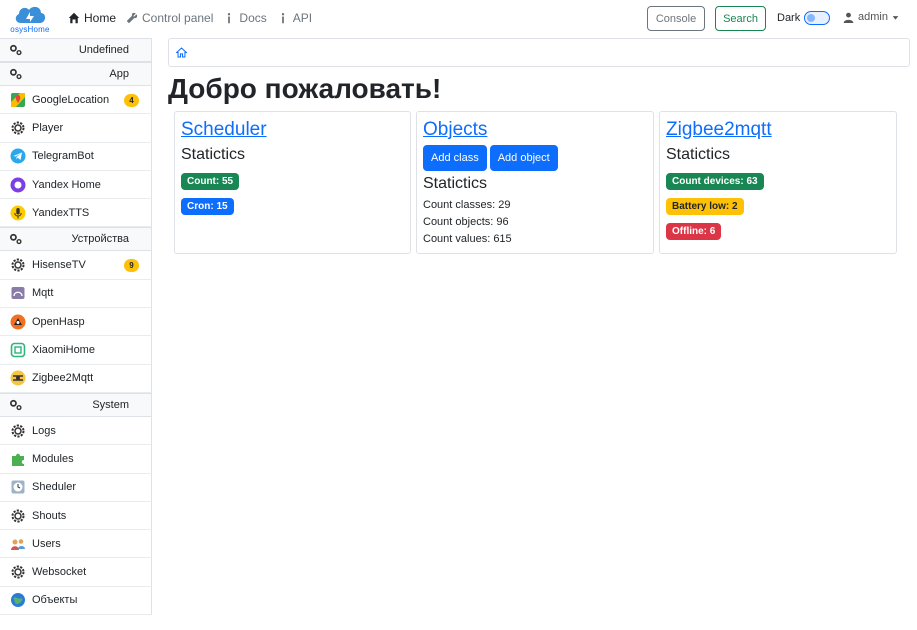 This screenshot has height=630, width=917. I want to click on sidebar-item-label: HisenseTV, so click(59, 265).